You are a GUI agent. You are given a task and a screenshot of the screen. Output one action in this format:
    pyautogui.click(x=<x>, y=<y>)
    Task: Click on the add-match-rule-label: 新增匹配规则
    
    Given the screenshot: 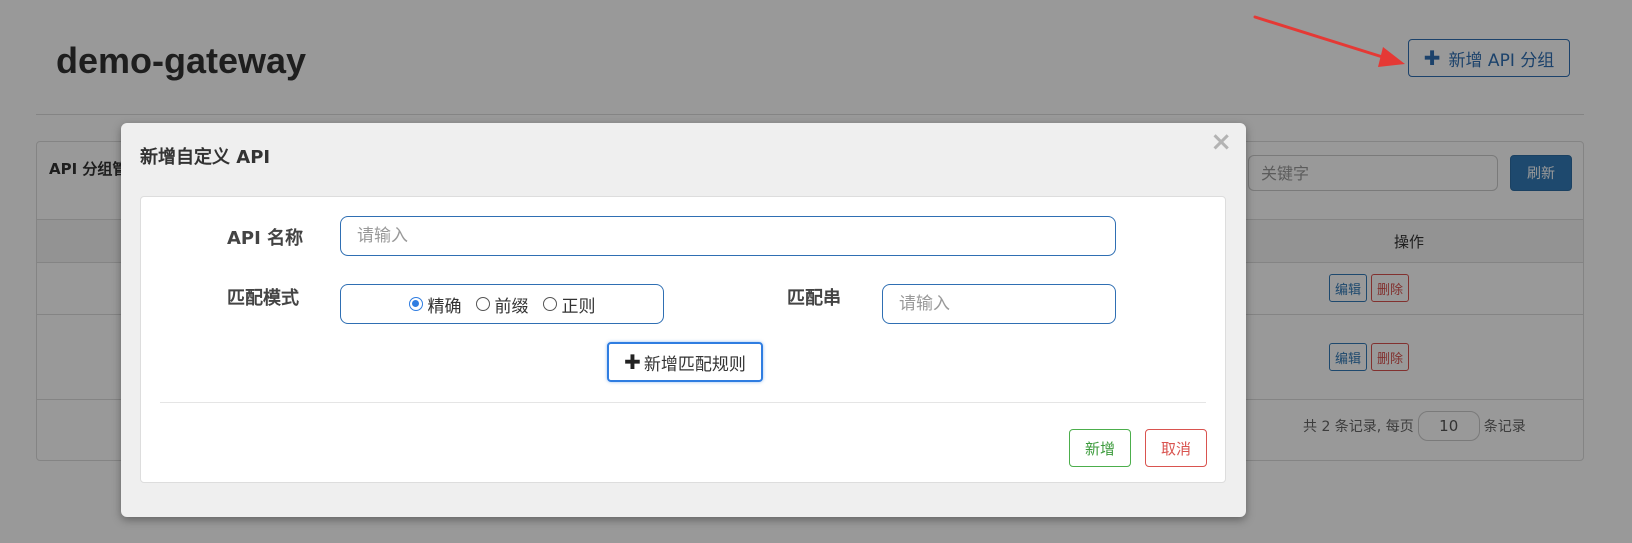 What is the action you would take?
    pyautogui.click(x=694, y=364)
    